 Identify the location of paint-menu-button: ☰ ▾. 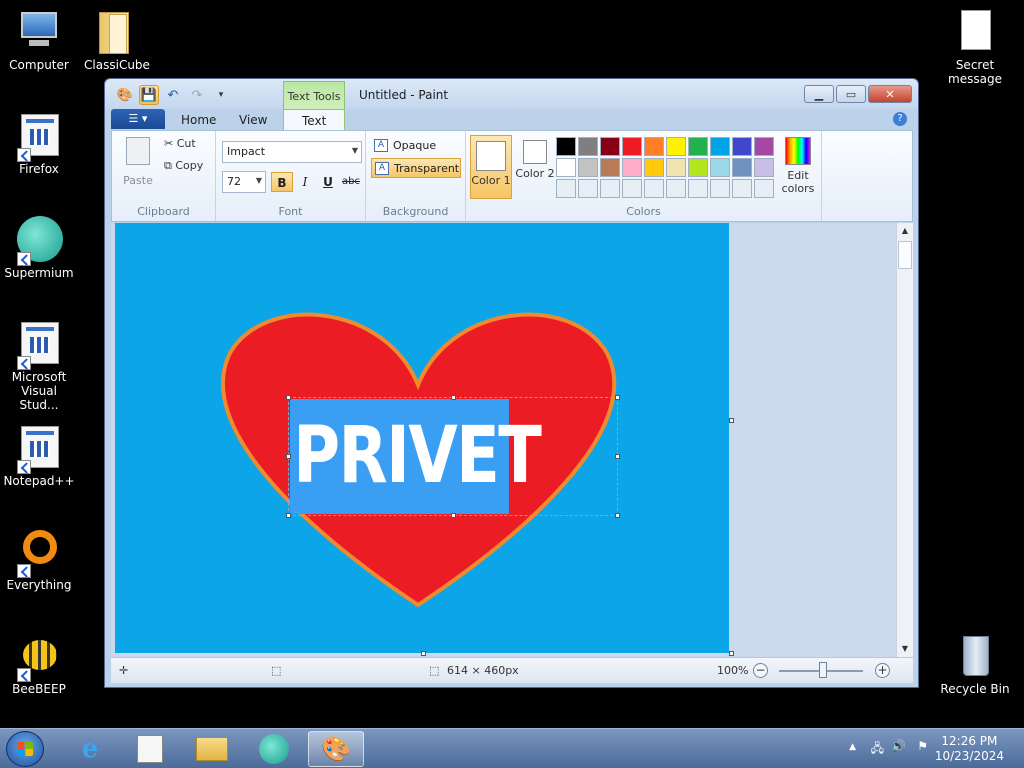
(138, 119).